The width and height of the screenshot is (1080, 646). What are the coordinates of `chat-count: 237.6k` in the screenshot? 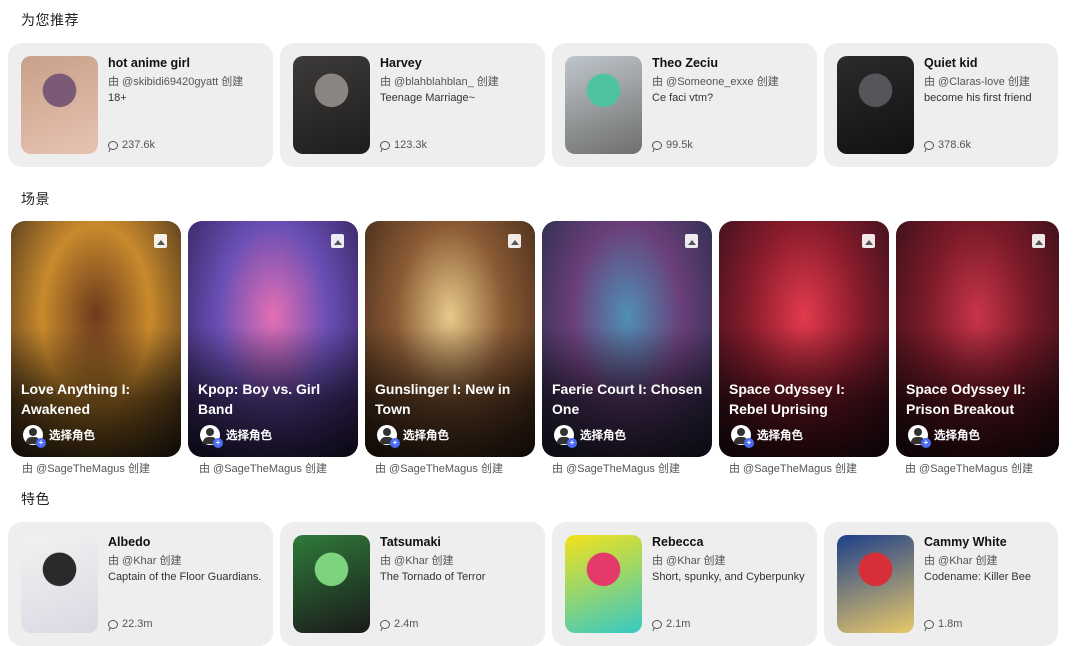 It's located at (131, 145).